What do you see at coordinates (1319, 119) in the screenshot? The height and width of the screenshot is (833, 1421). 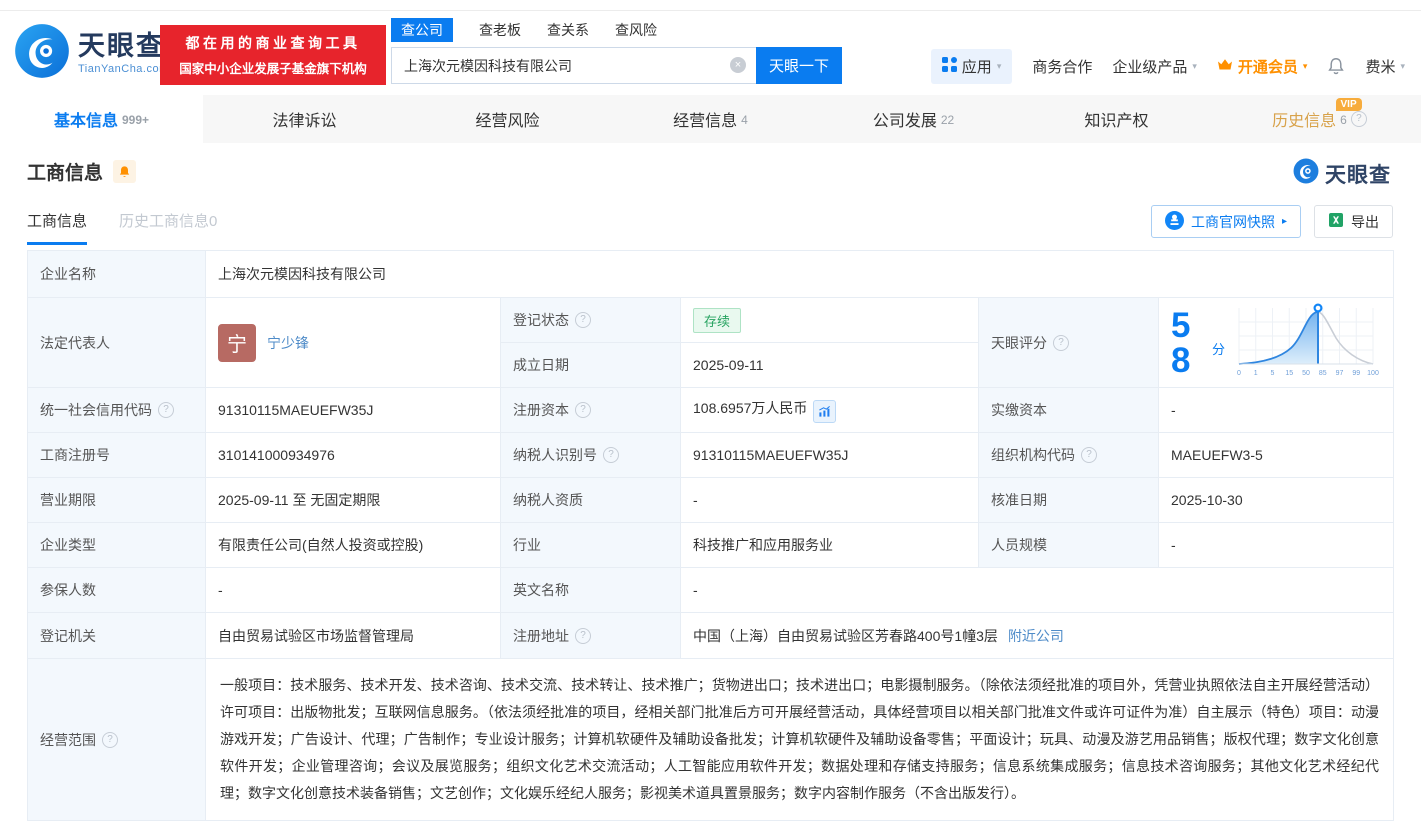 I see `tab-history-info: VIP 历史信息 6 ?` at bounding box center [1319, 119].